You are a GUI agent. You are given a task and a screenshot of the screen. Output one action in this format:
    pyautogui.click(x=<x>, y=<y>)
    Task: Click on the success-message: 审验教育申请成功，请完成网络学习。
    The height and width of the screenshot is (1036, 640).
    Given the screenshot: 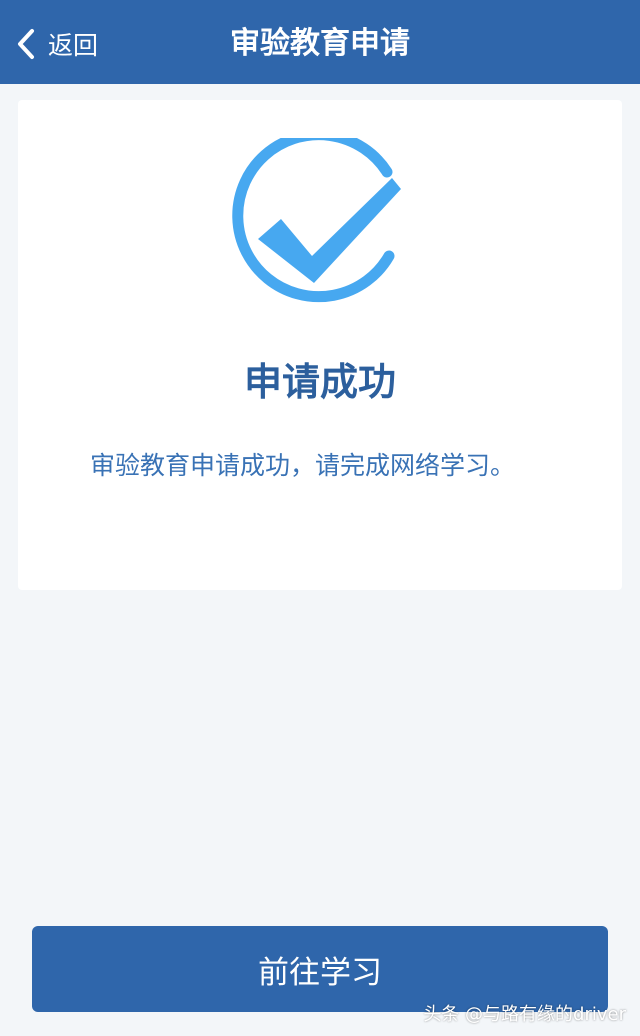 What is the action you would take?
    pyautogui.click(x=303, y=465)
    